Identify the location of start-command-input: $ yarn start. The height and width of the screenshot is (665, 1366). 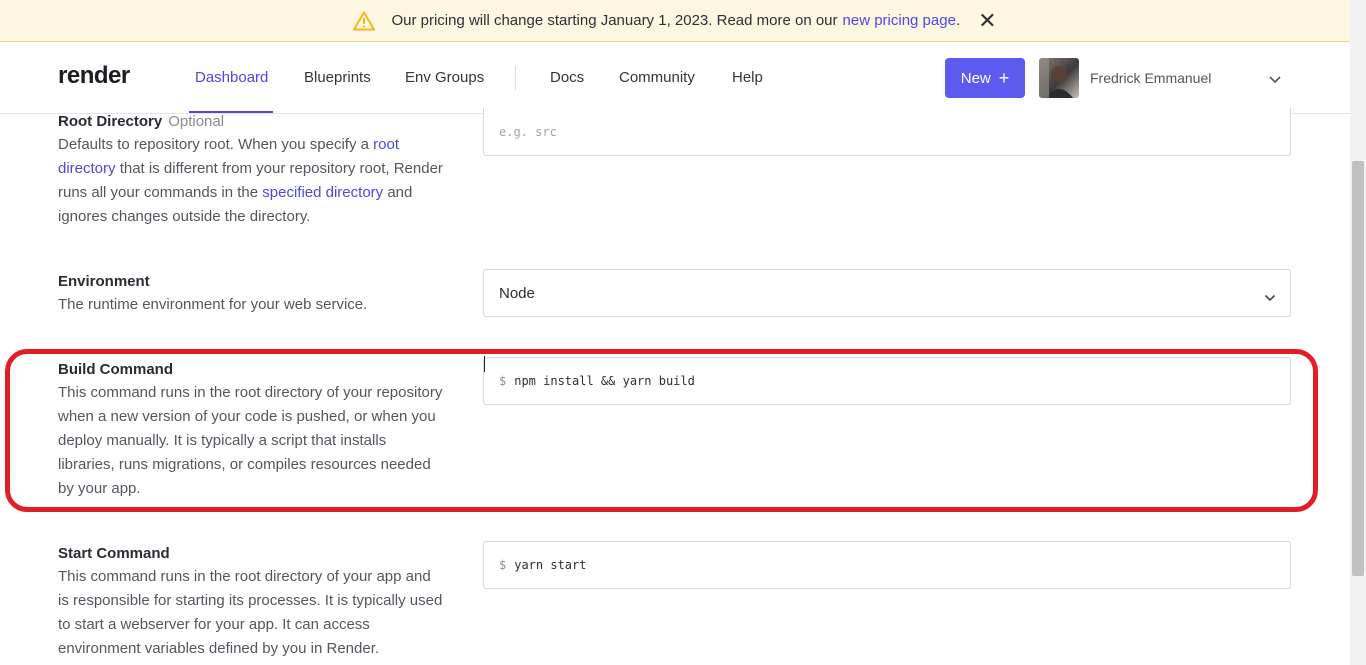
(887, 565).